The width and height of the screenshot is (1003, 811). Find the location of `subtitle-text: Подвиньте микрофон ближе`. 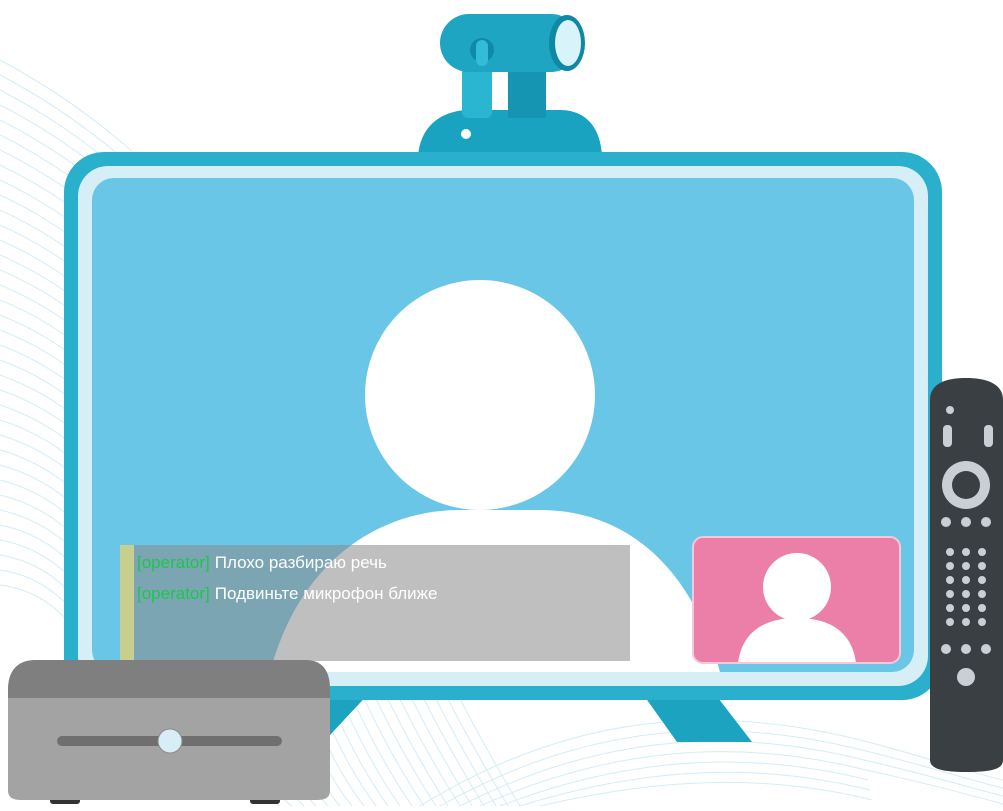

subtitle-text: Подвиньте микрофон ближе is located at coordinates (326, 593).